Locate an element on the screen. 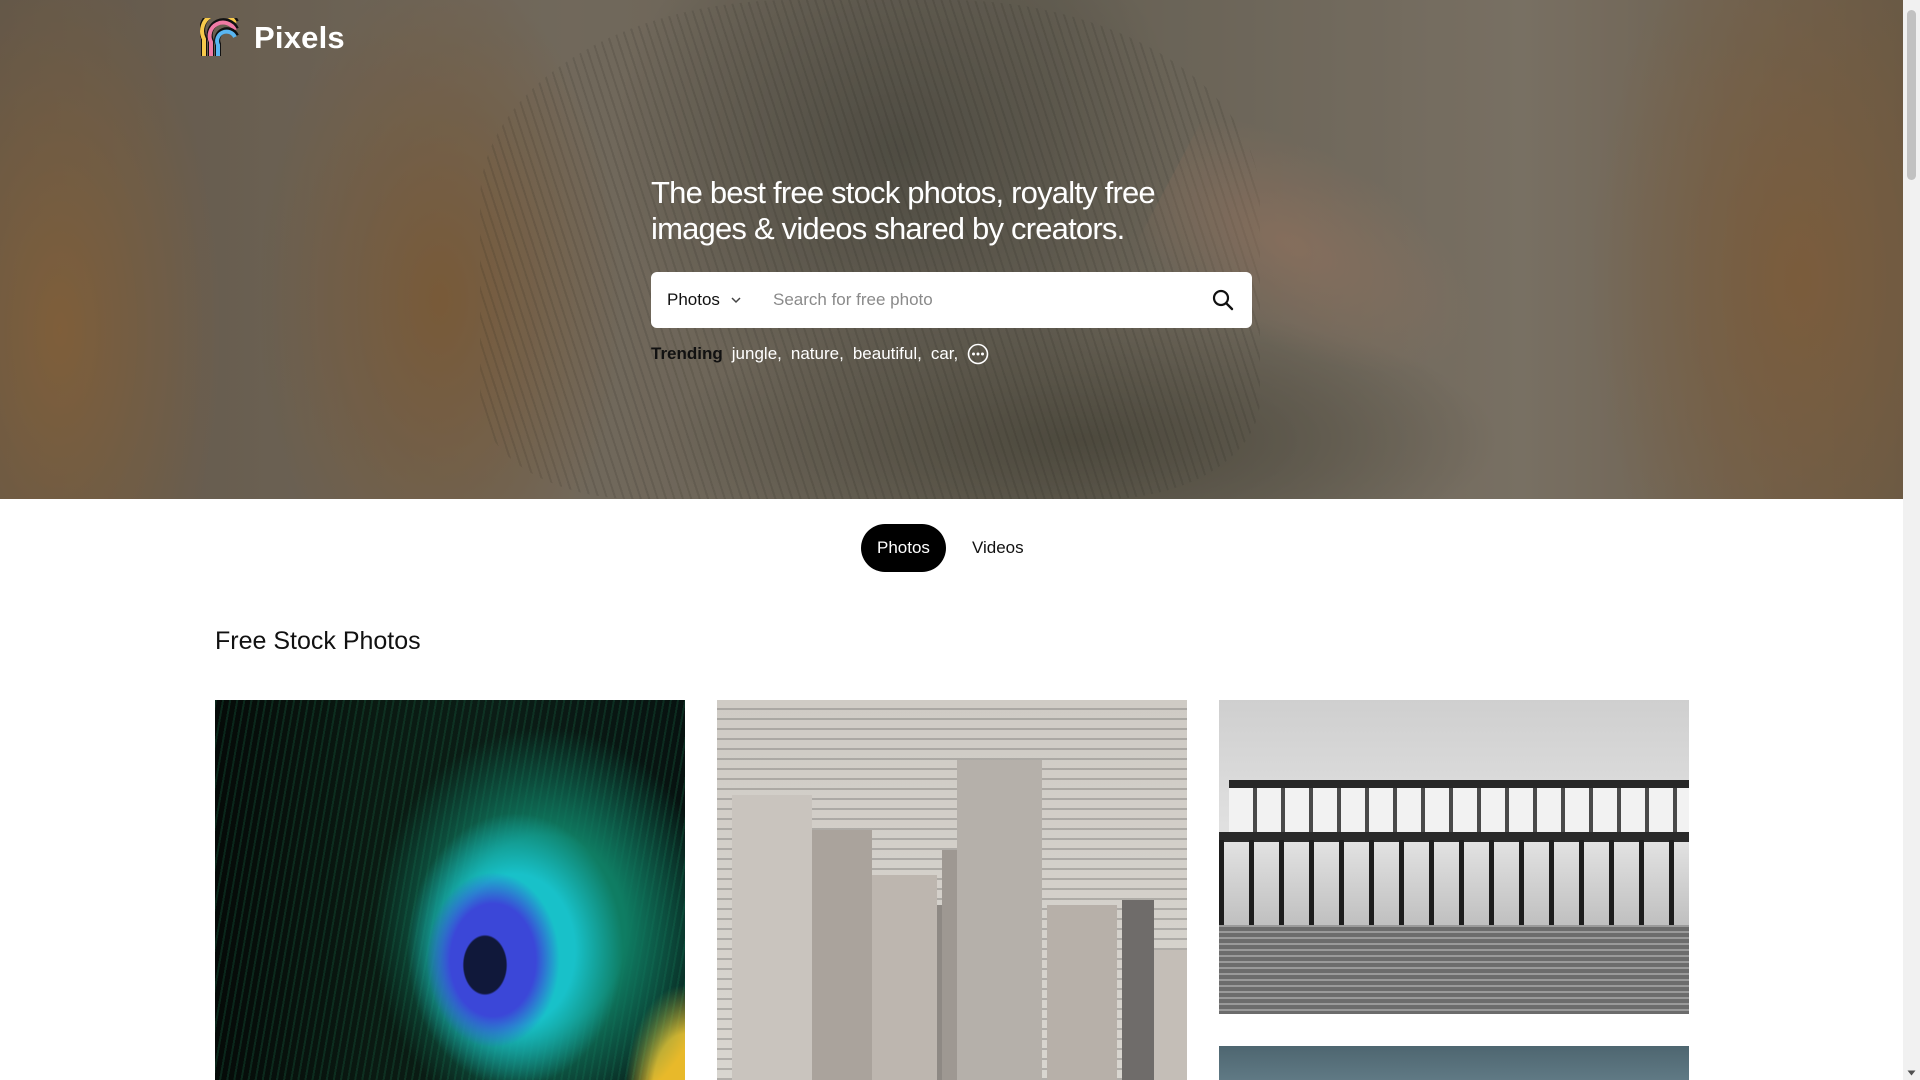 This screenshot has width=1920, height=1080. tab-videos: Videos is located at coordinates (998, 548).